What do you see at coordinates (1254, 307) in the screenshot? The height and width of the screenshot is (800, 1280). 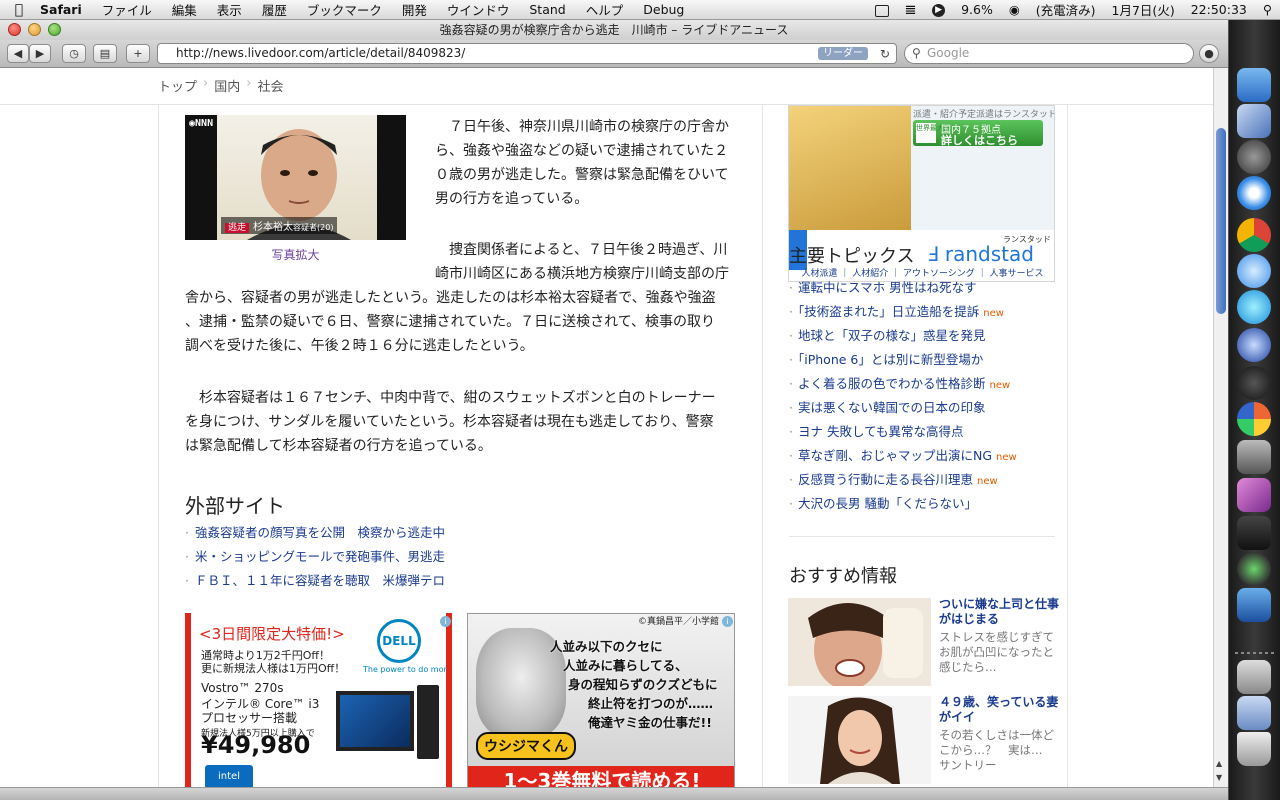 I see `quicktime-icon` at bounding box center [1254, 307].